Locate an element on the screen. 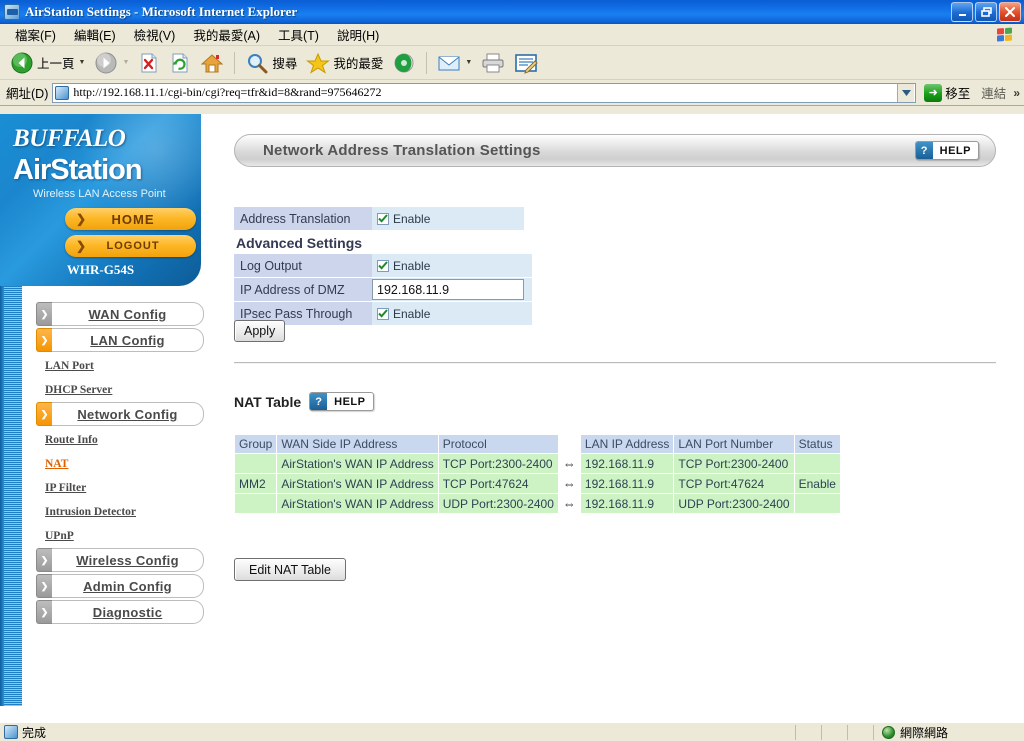 This screenshot has height=741, width=1024. col-arrow is located at coordinates (569, 444).